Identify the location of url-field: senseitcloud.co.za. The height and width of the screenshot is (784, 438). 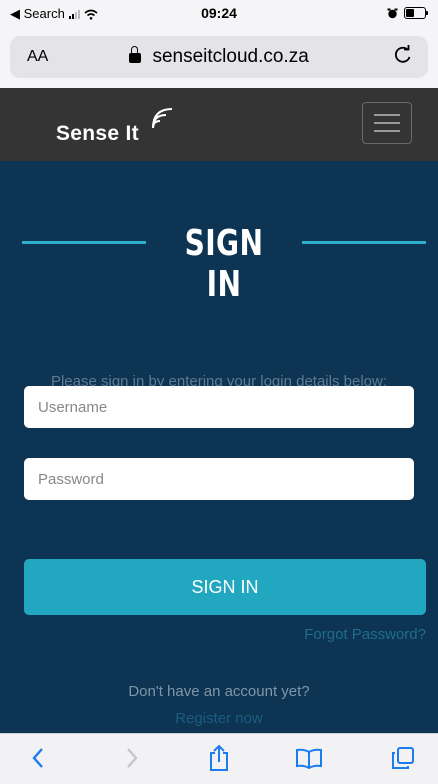
(219, 57).